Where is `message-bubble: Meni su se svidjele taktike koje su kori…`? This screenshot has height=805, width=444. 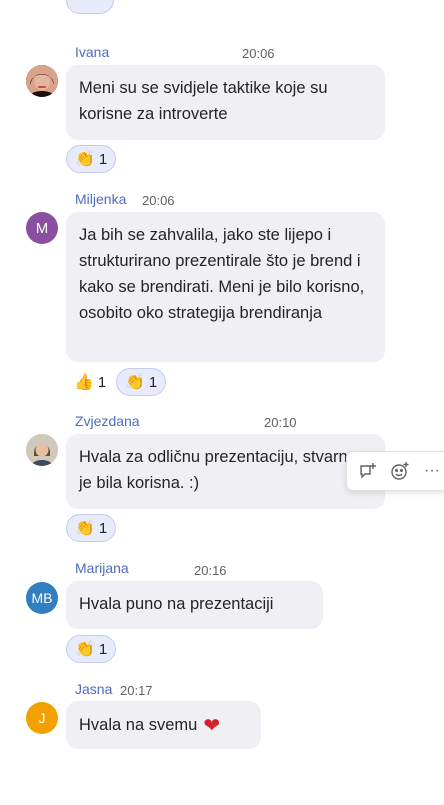
message-bubble: Meni su se svidjele taktike koje su kori… is located at coordinates (225, 102).